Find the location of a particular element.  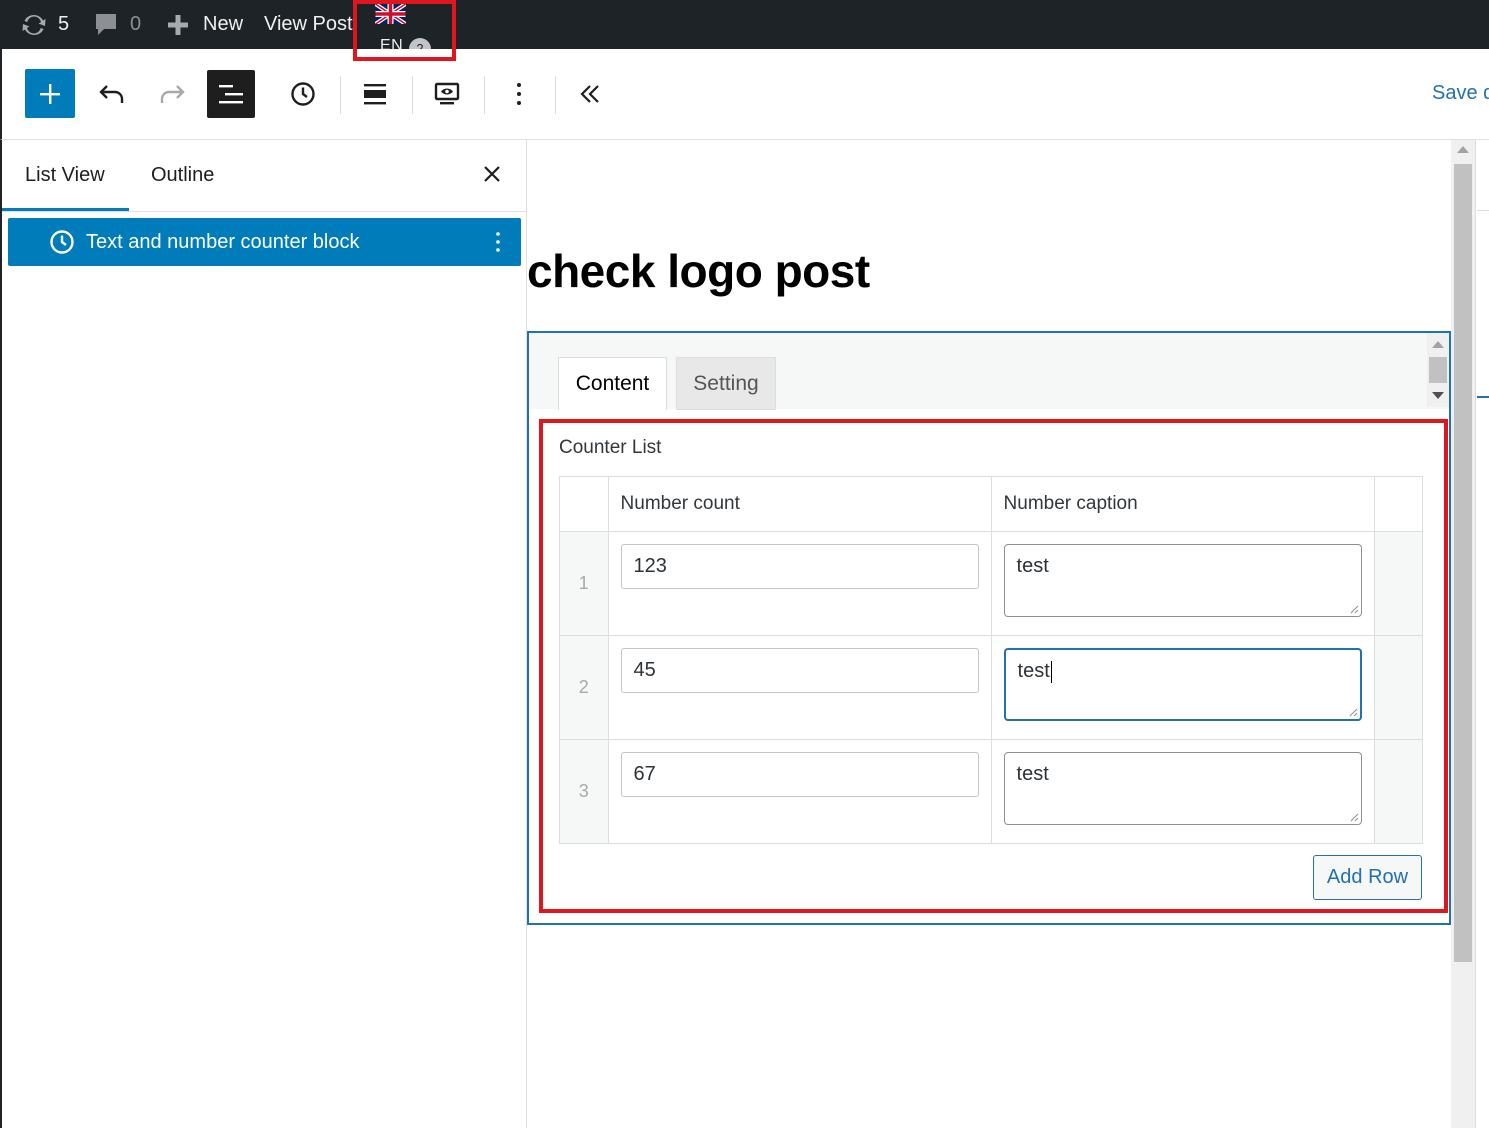

add-row-button: Add Row is located at coordinates (1367, 877).